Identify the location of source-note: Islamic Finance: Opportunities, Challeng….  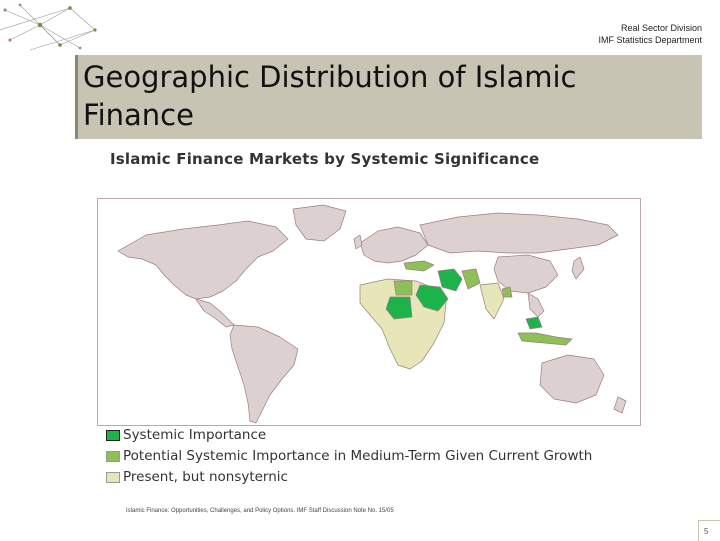
(260, 511).